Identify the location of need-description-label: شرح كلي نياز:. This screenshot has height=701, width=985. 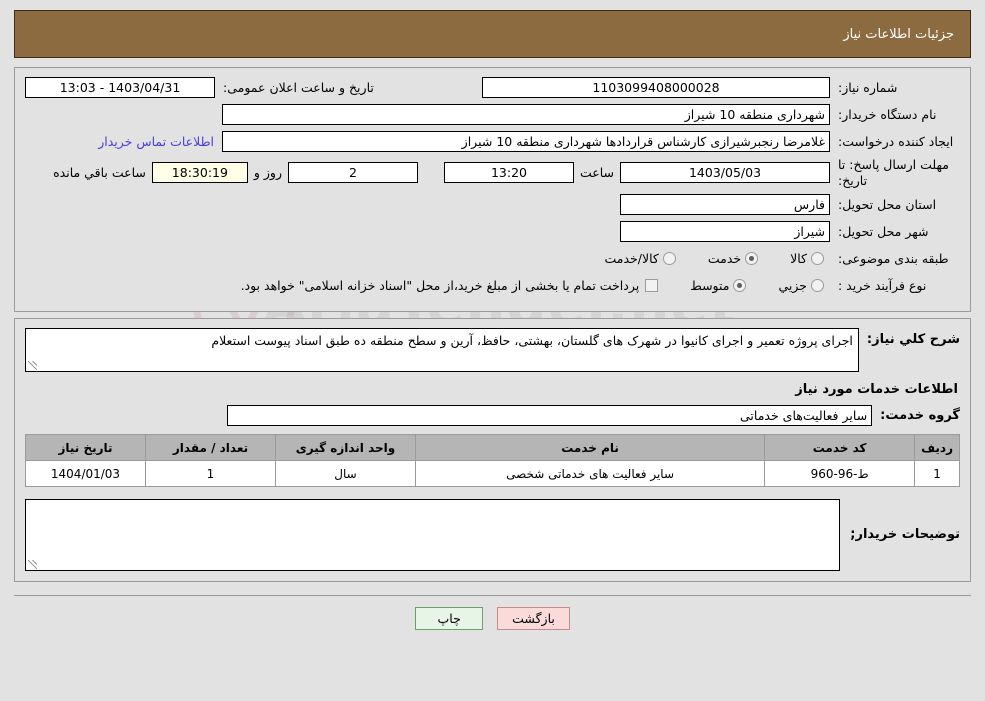
(913, 340).